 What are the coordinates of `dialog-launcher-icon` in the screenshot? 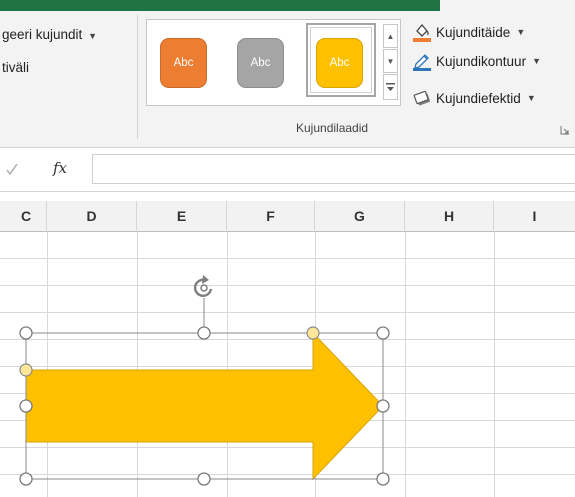 It's located at (565, 130).